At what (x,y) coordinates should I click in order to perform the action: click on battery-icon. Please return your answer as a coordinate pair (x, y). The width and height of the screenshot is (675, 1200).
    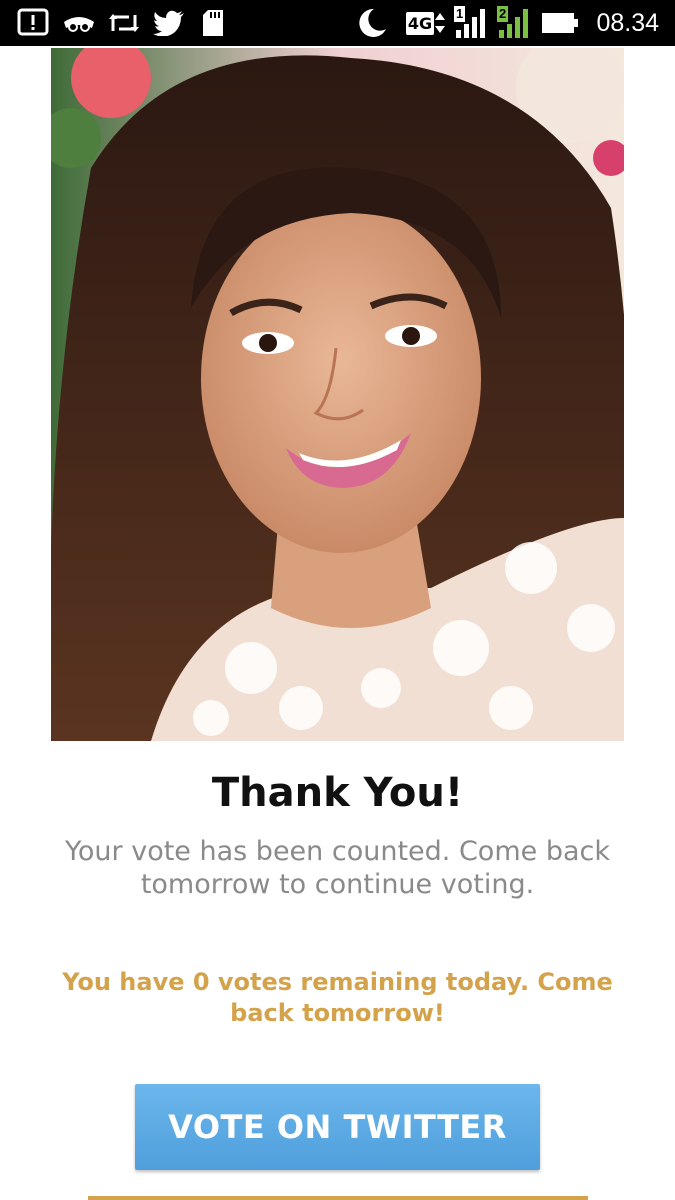
    Looking at the image, I should click on (560, 23).